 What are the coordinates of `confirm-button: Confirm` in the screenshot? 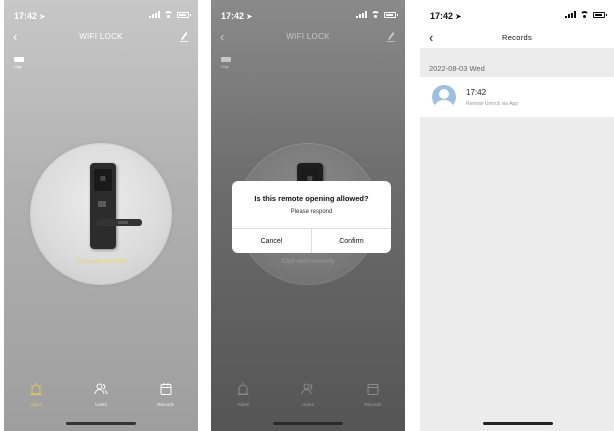 It's located at (351, 241).